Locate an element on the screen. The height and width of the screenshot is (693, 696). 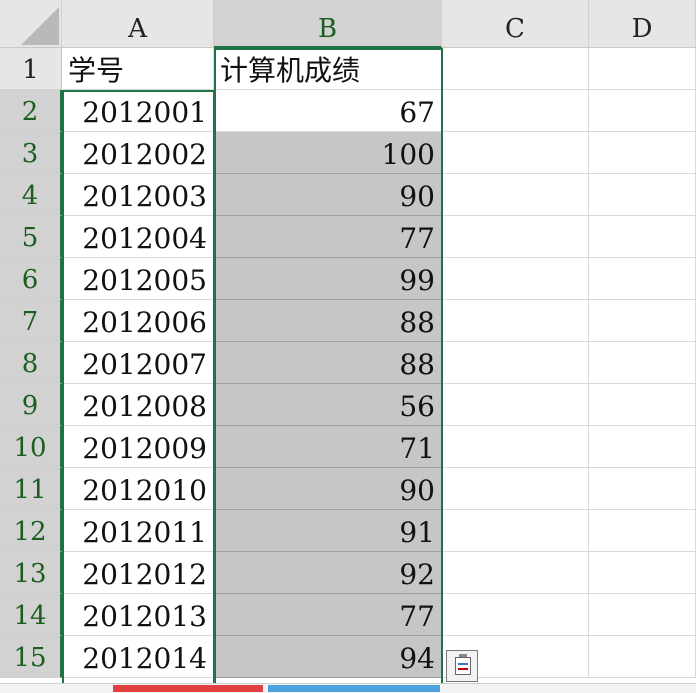
cell-d1 is located at coordinates (642, 69).